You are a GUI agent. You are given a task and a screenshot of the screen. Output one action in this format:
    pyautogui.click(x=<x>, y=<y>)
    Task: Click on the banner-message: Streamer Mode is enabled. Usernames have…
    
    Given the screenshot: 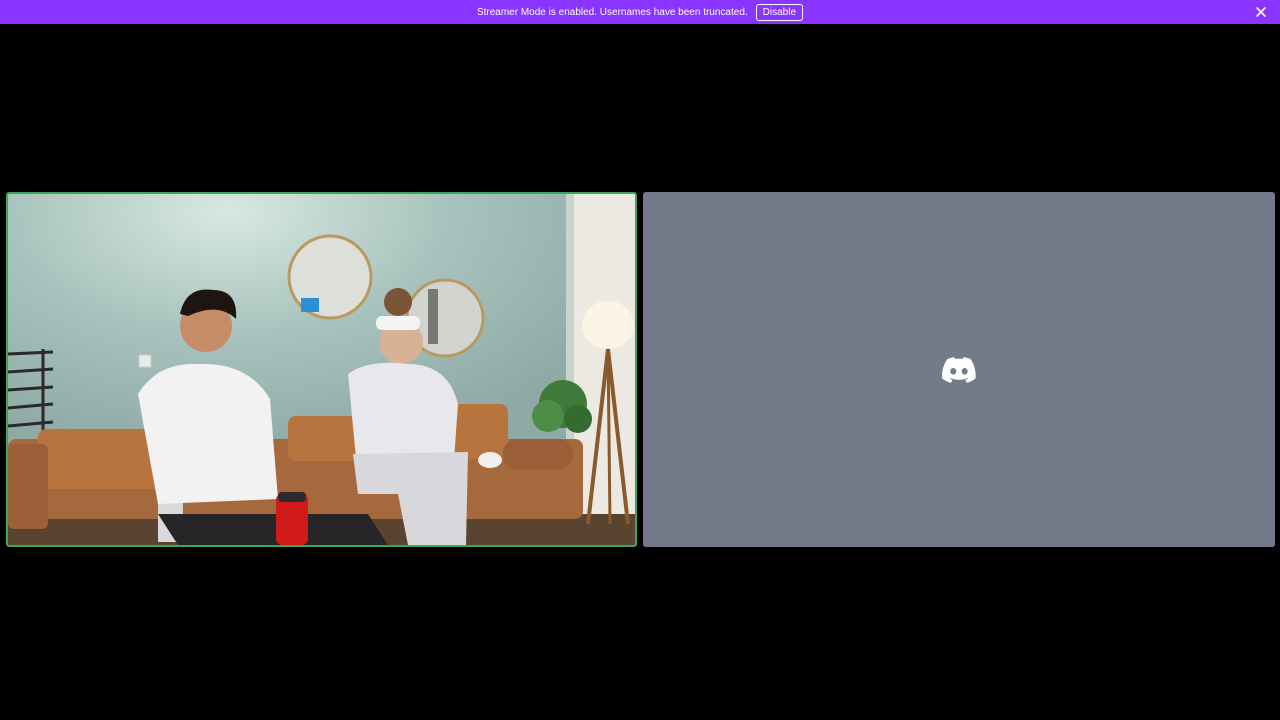 What is the action you would take?
    pyautogui.click(x=612, y=12)
    